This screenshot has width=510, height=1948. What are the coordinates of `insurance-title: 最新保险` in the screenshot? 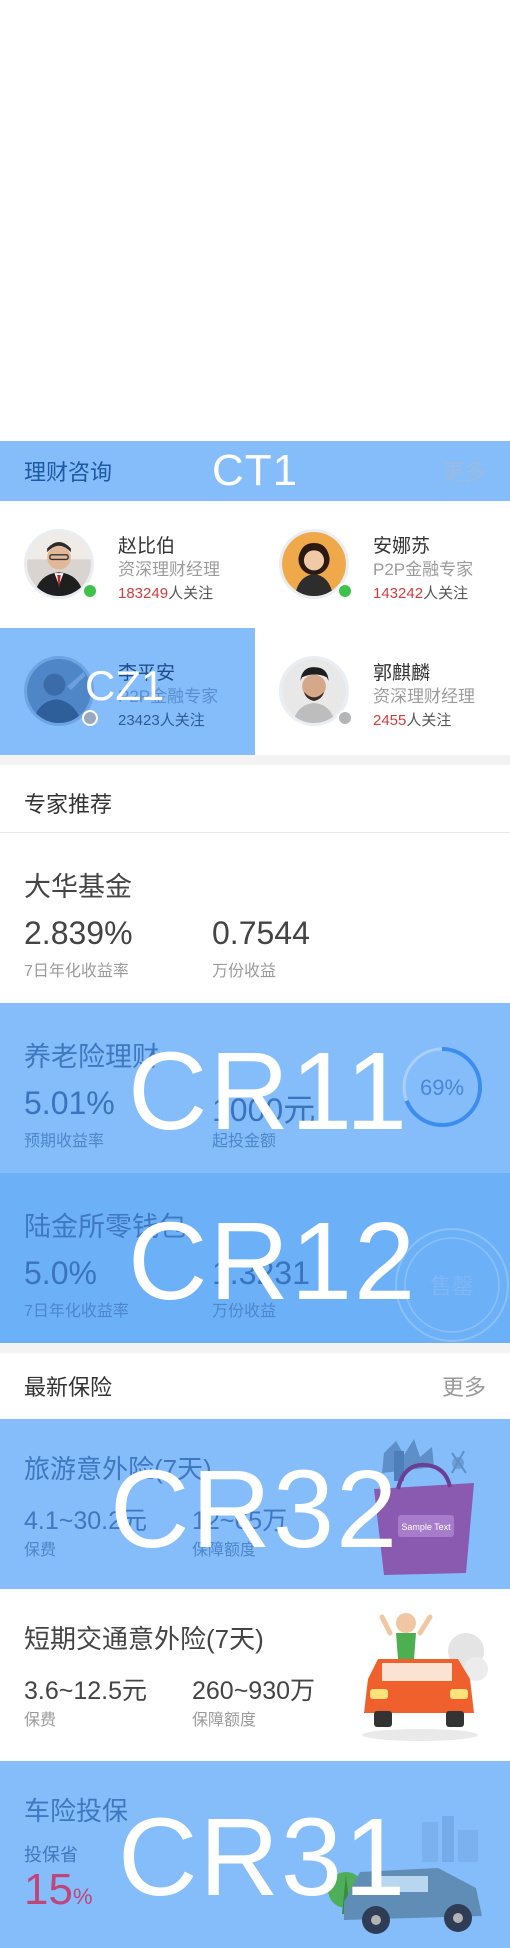 It's located at (68, 1387).